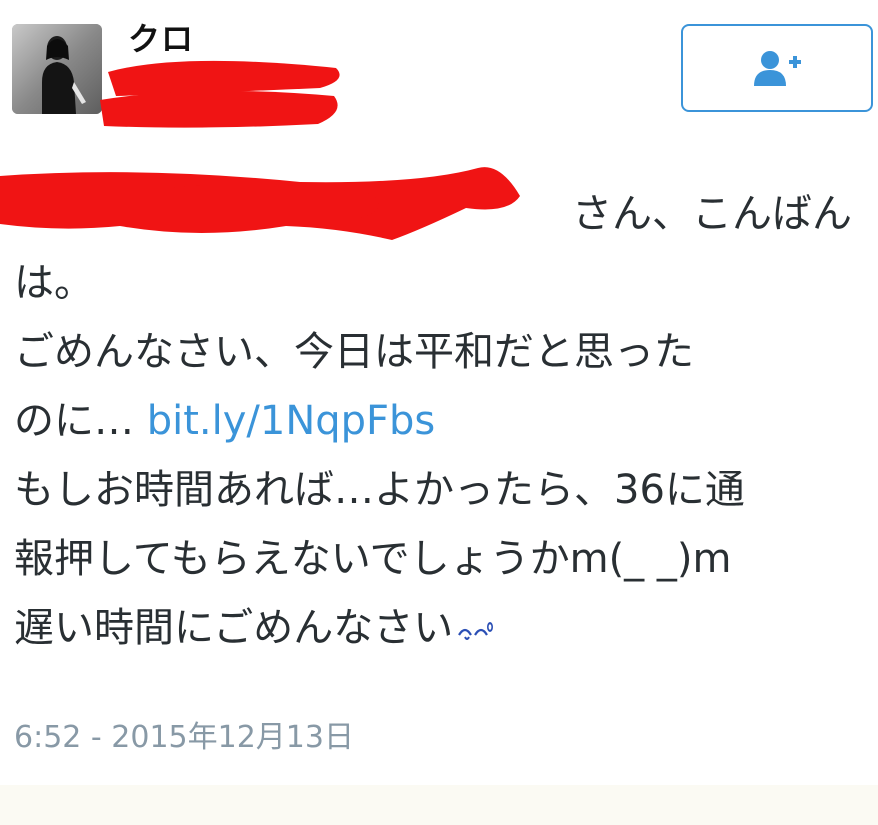  What do you see at coordinates (291, 421) in the screenshot?
I see `tweet-link: bit.ly/1NqpFbs` at bounding box center [291, 421].